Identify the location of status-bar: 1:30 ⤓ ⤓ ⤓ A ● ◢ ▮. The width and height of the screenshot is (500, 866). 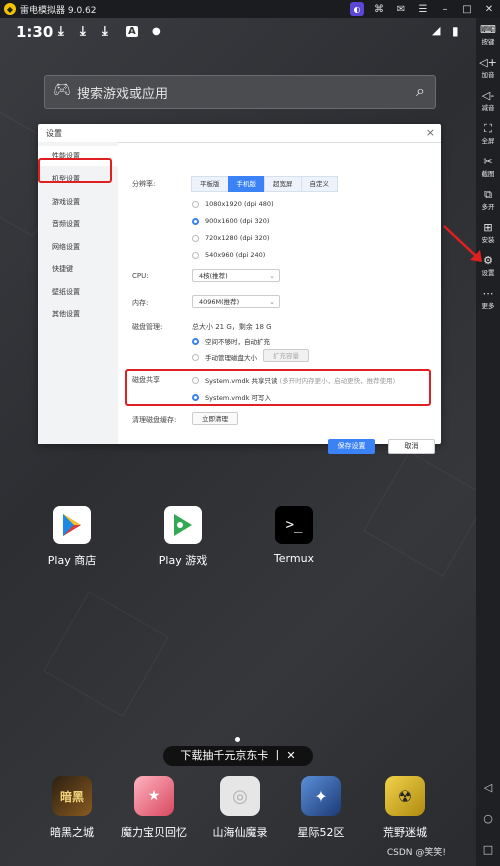
(238, 33).